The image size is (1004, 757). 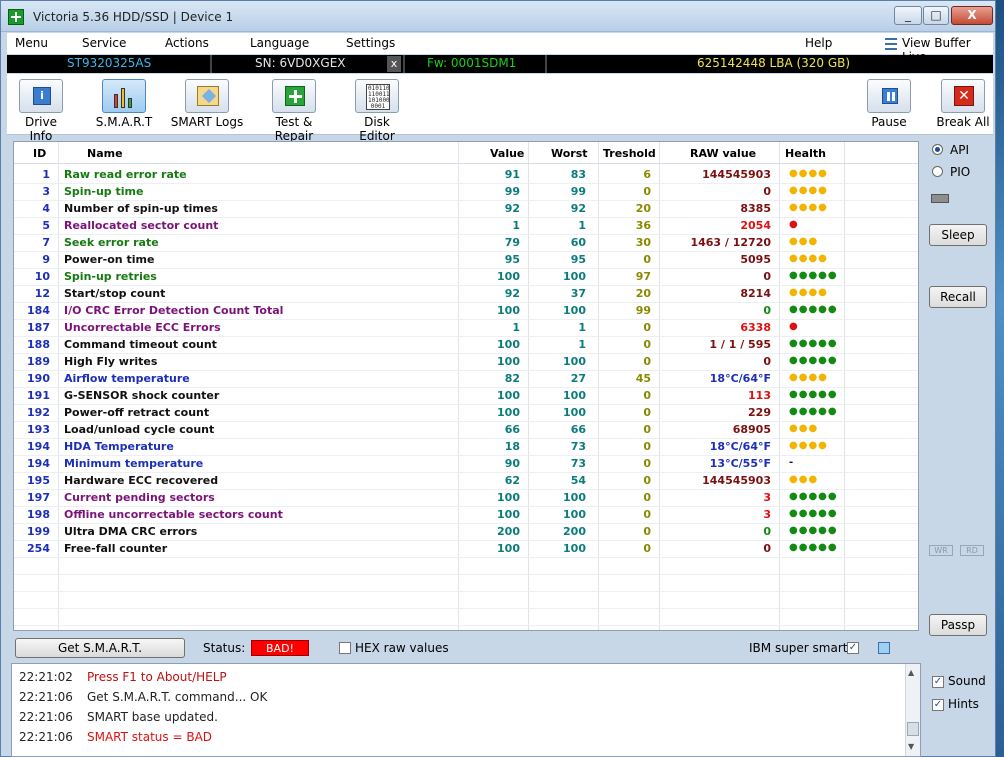 I want to click on drive-info-icon: i, so click(x=41, y=96).